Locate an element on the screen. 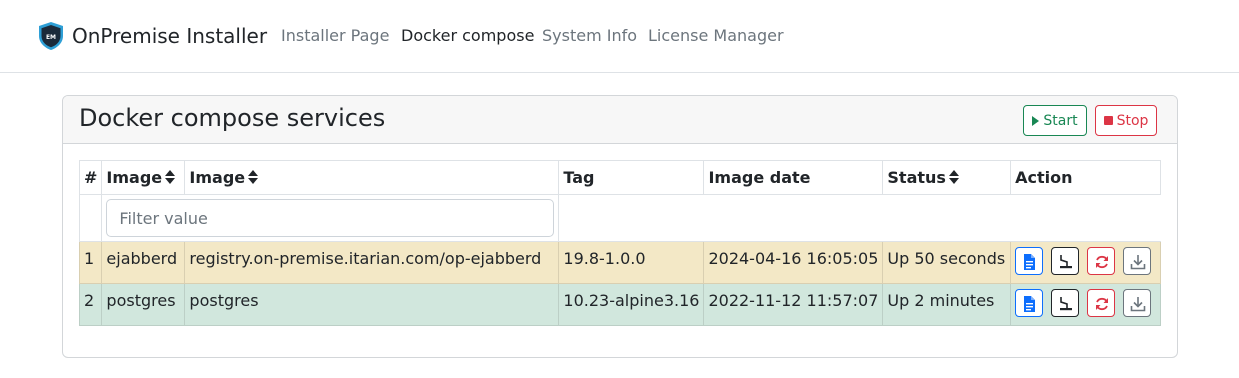  nav-system-info: System Info is located at coordinates (589, 35).